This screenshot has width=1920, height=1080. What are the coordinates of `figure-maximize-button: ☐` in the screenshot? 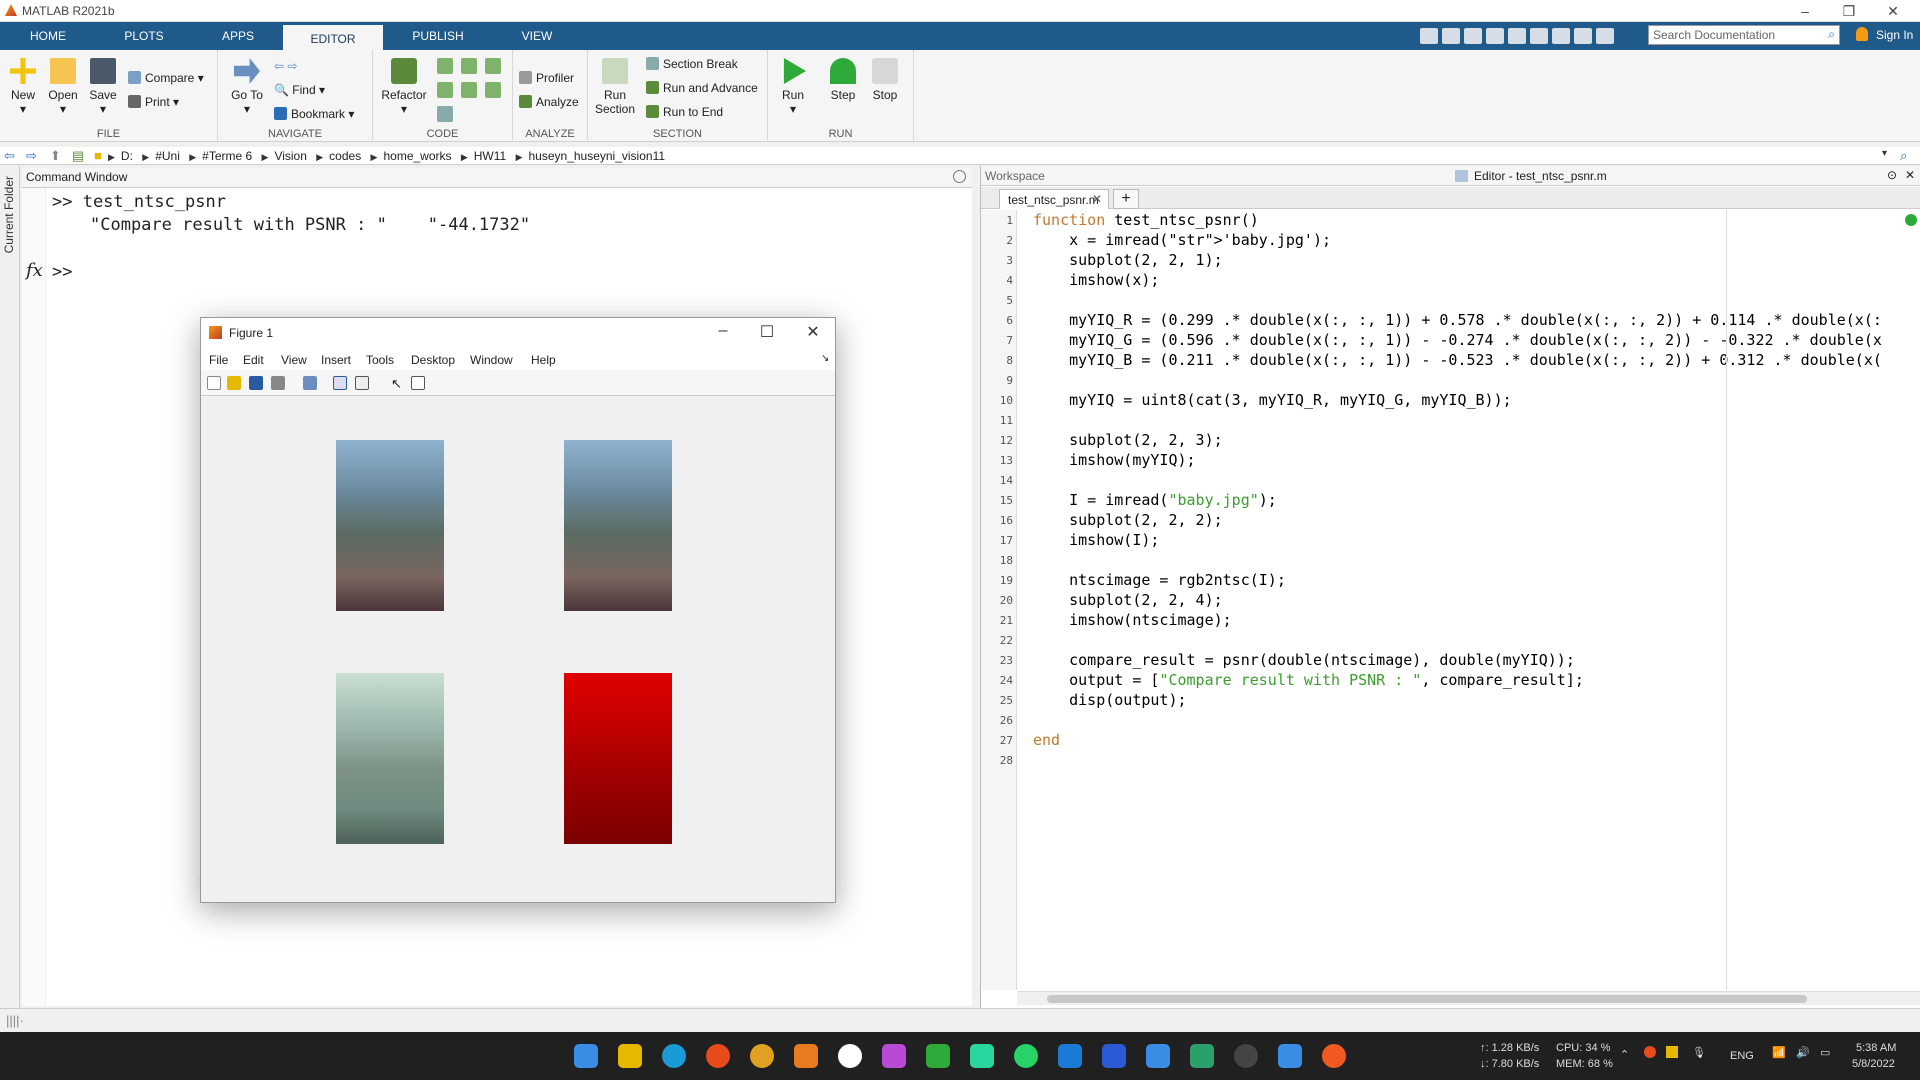 It's located at (767, 332).